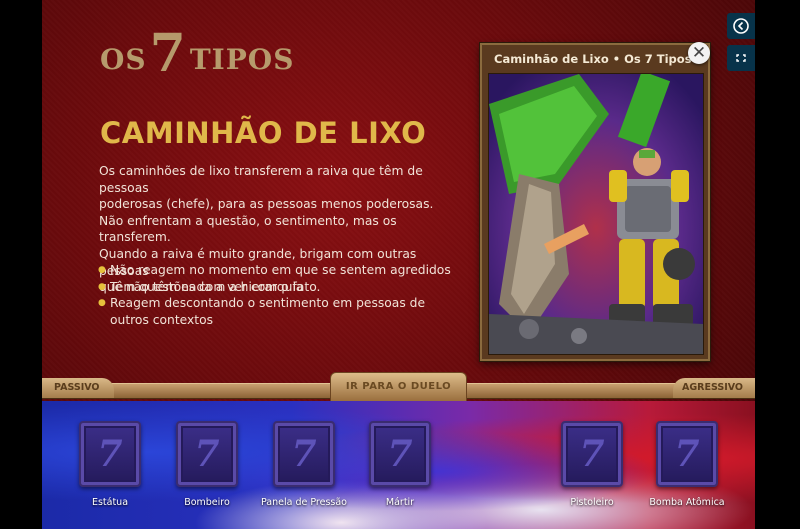 The image size is (800, 529). Describe the element at coordinates (714, 388) in the screenshot. I see `tab-agressivo: AGRESSIVO` at that location.